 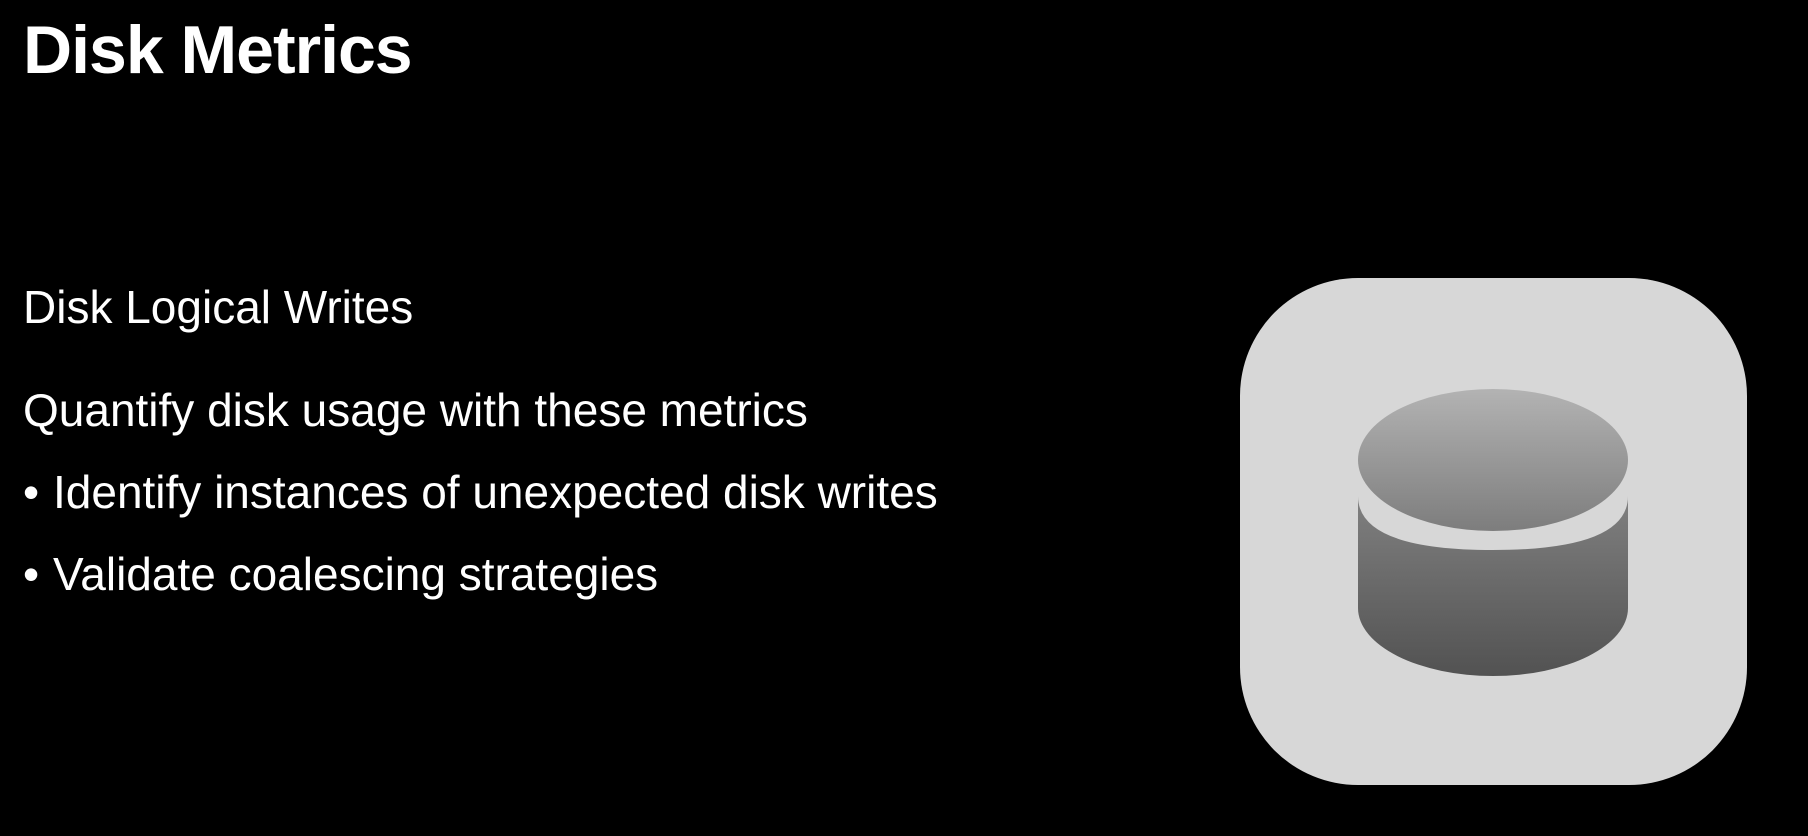 I want to click on slide-title: Disk Metrics, so click(x=218, y=50).